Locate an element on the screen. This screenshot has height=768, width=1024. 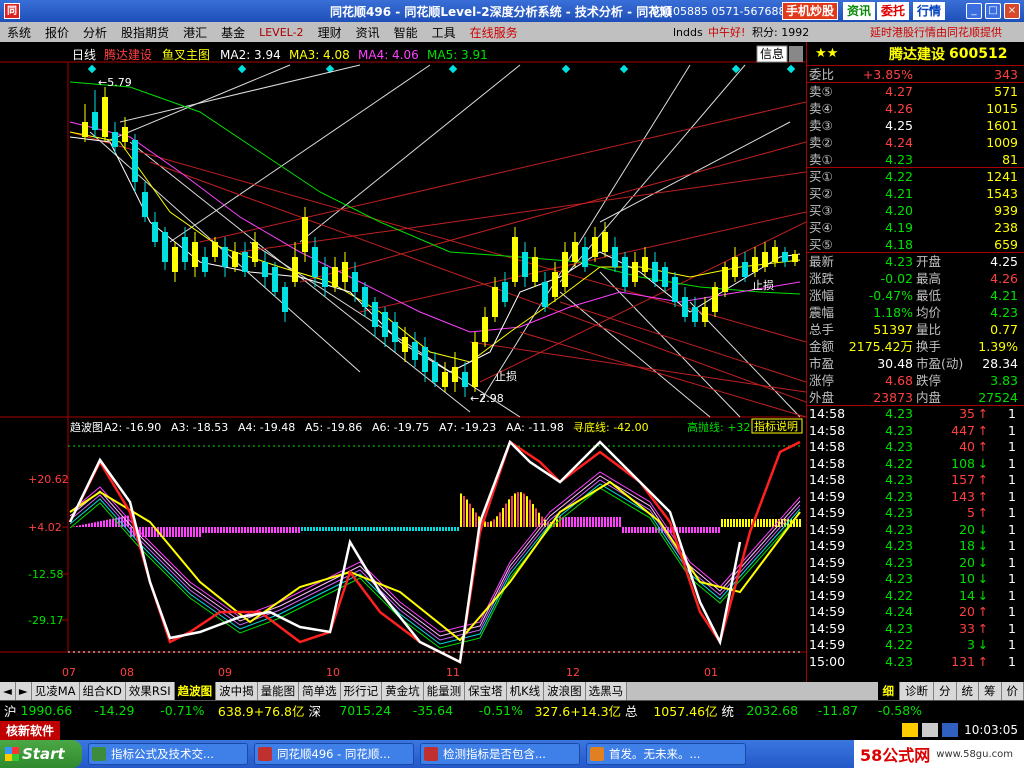
news-ticker: 核新软件 is located at coordinates (30, 730).